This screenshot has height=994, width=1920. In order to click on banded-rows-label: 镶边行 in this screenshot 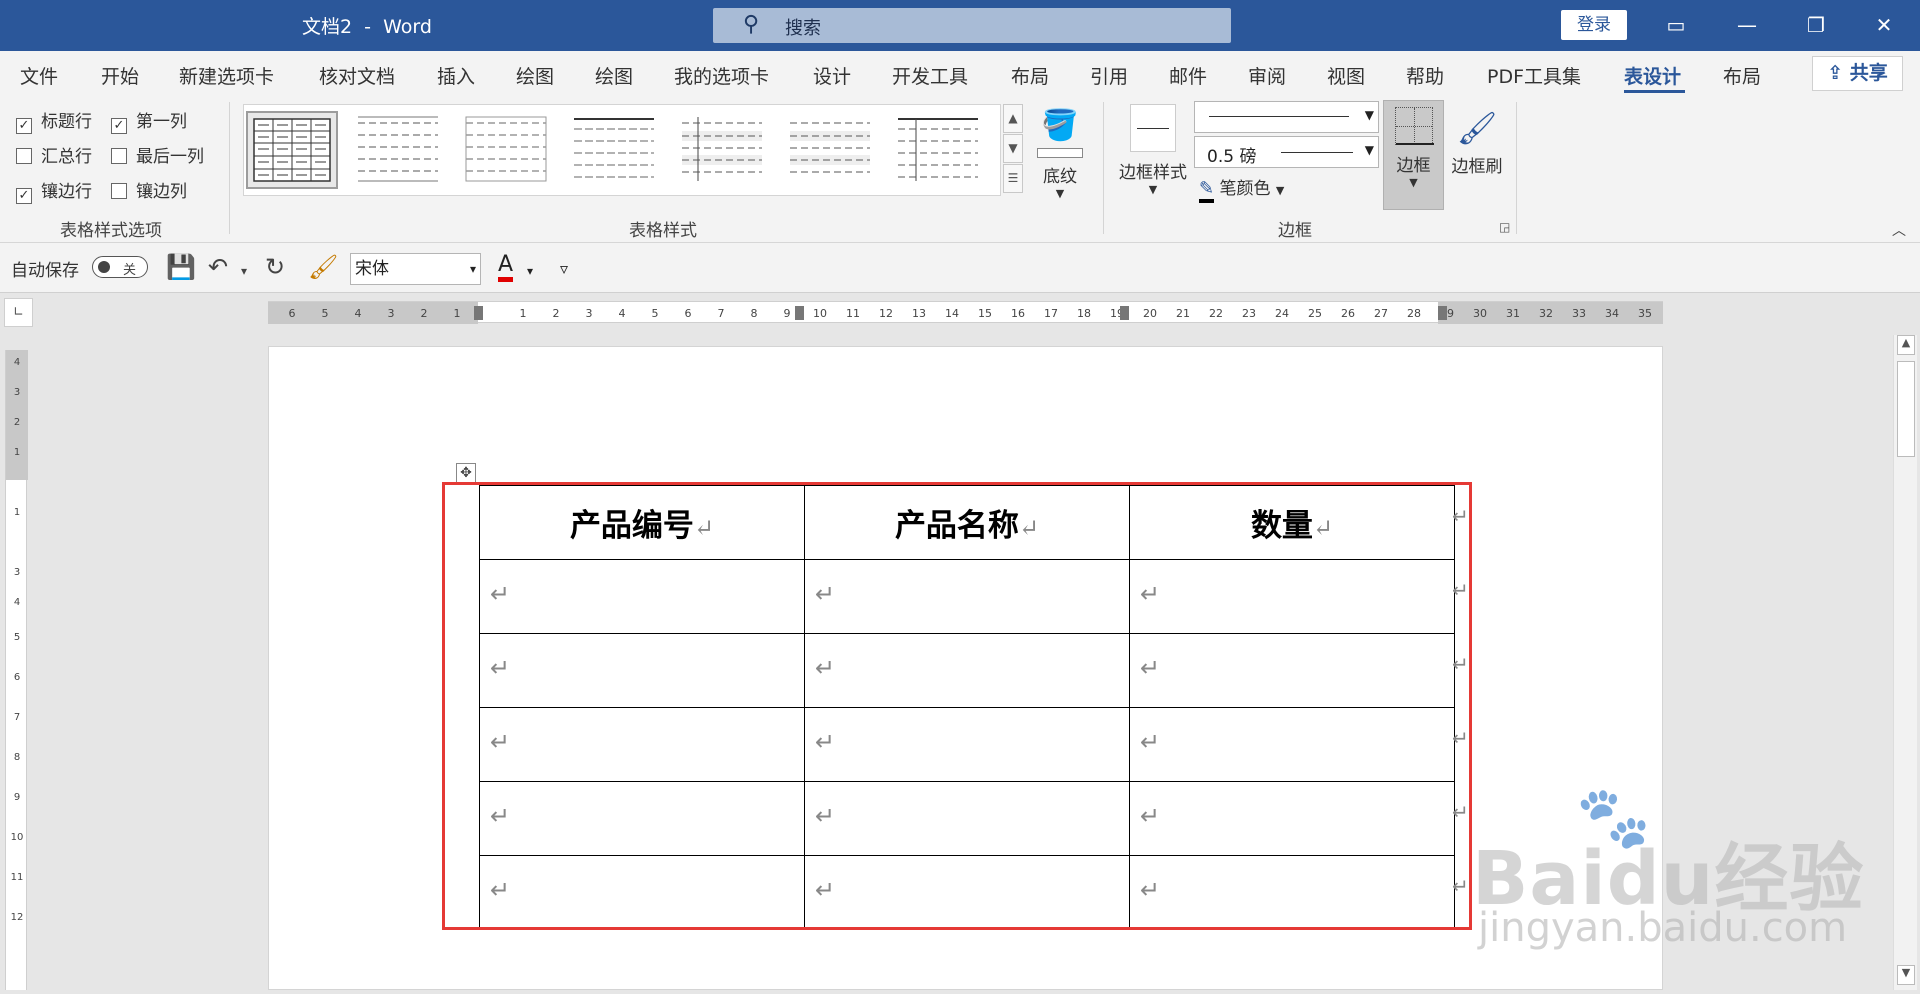, I will do `click(66, 192)`.